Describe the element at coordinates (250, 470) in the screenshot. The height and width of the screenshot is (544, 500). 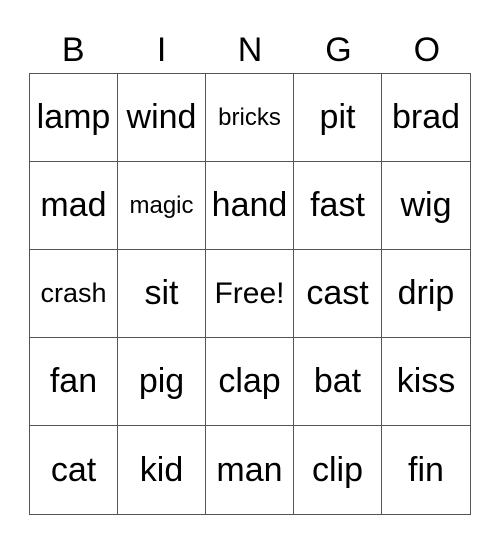
I see `bingo-cell: man` at that location.